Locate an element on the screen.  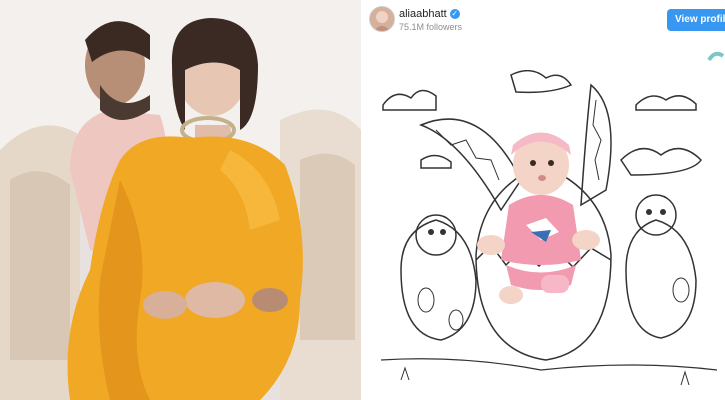
profile-avatar is located at coordinates (382, 19).